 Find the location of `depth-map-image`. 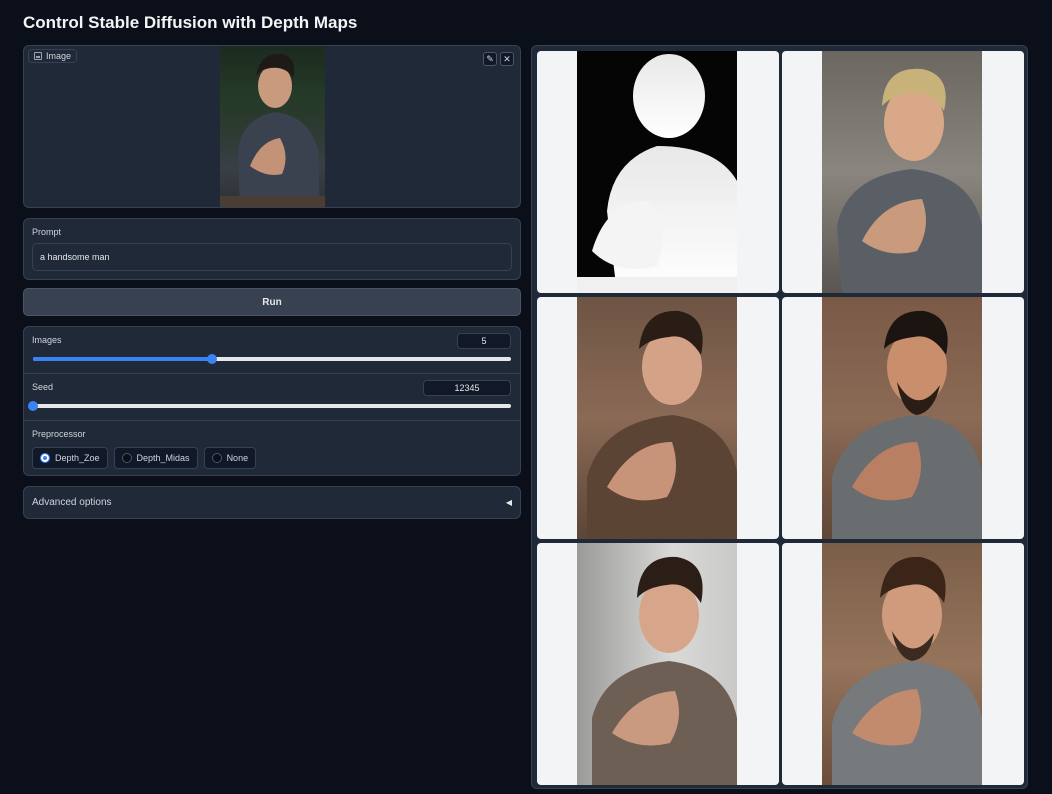

depth-map-image is located at coordinates (657, 172).